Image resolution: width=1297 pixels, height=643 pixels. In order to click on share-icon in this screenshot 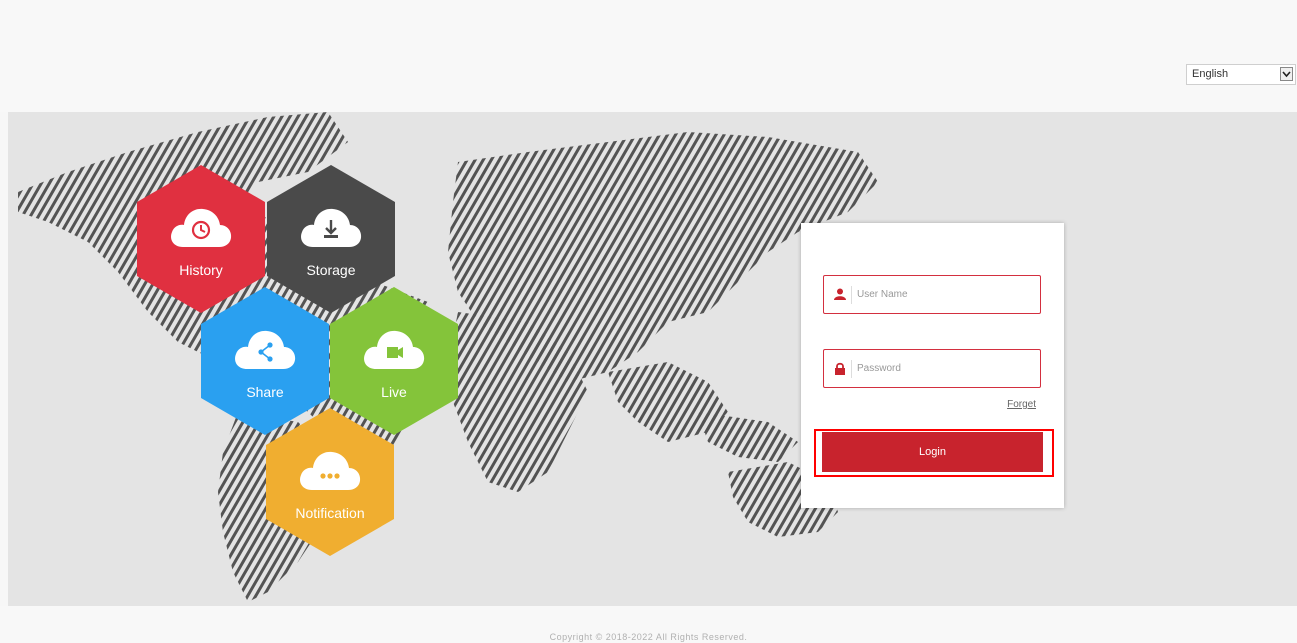, I will do `click(265, 349)`.